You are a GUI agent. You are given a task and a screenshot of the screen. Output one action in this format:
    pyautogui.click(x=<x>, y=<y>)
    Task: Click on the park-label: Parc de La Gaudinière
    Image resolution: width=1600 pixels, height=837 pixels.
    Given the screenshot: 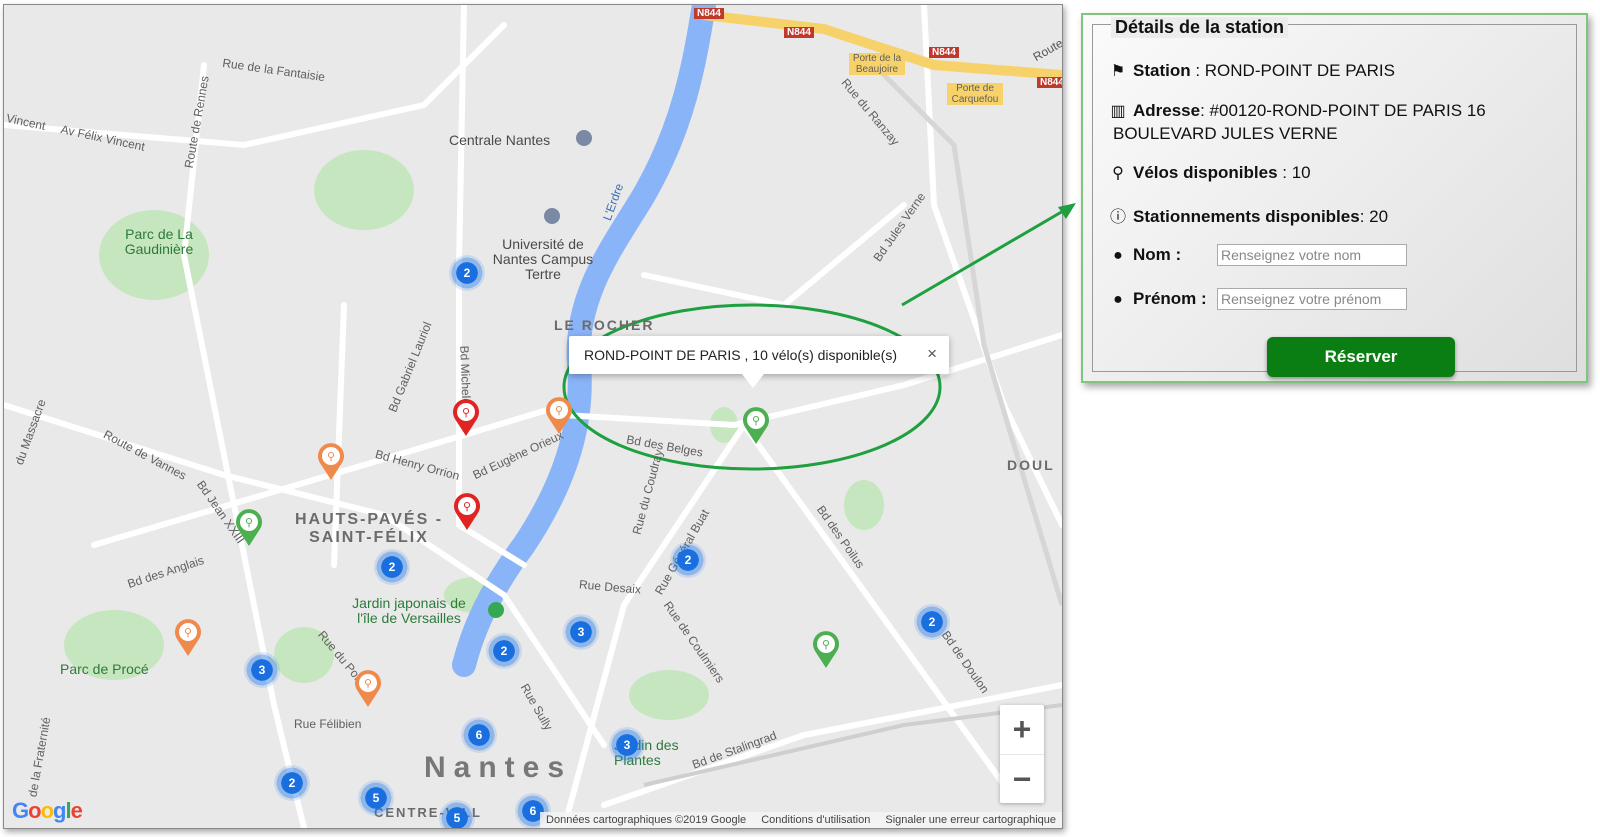 What is the action you would take?
    pyautogui.click(x=159, y=241)
    